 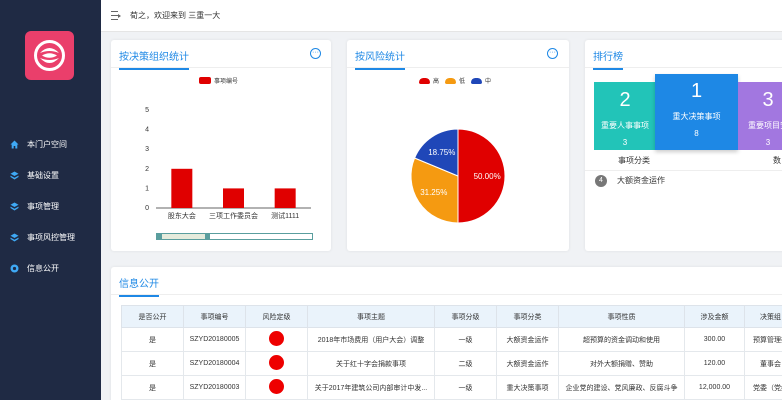 What do you see at coordinates (621, 363) in the screenshot?
I see `cell-nature: 对外大额捐赠、赞助` at bounding box center [621, 363].